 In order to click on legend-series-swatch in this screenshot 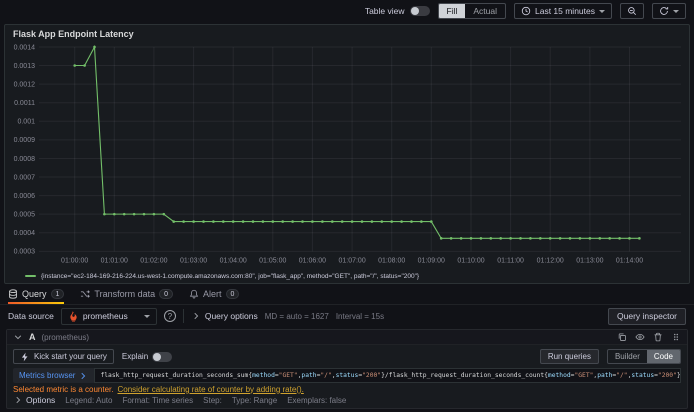, I will do `click(30, 276)`.